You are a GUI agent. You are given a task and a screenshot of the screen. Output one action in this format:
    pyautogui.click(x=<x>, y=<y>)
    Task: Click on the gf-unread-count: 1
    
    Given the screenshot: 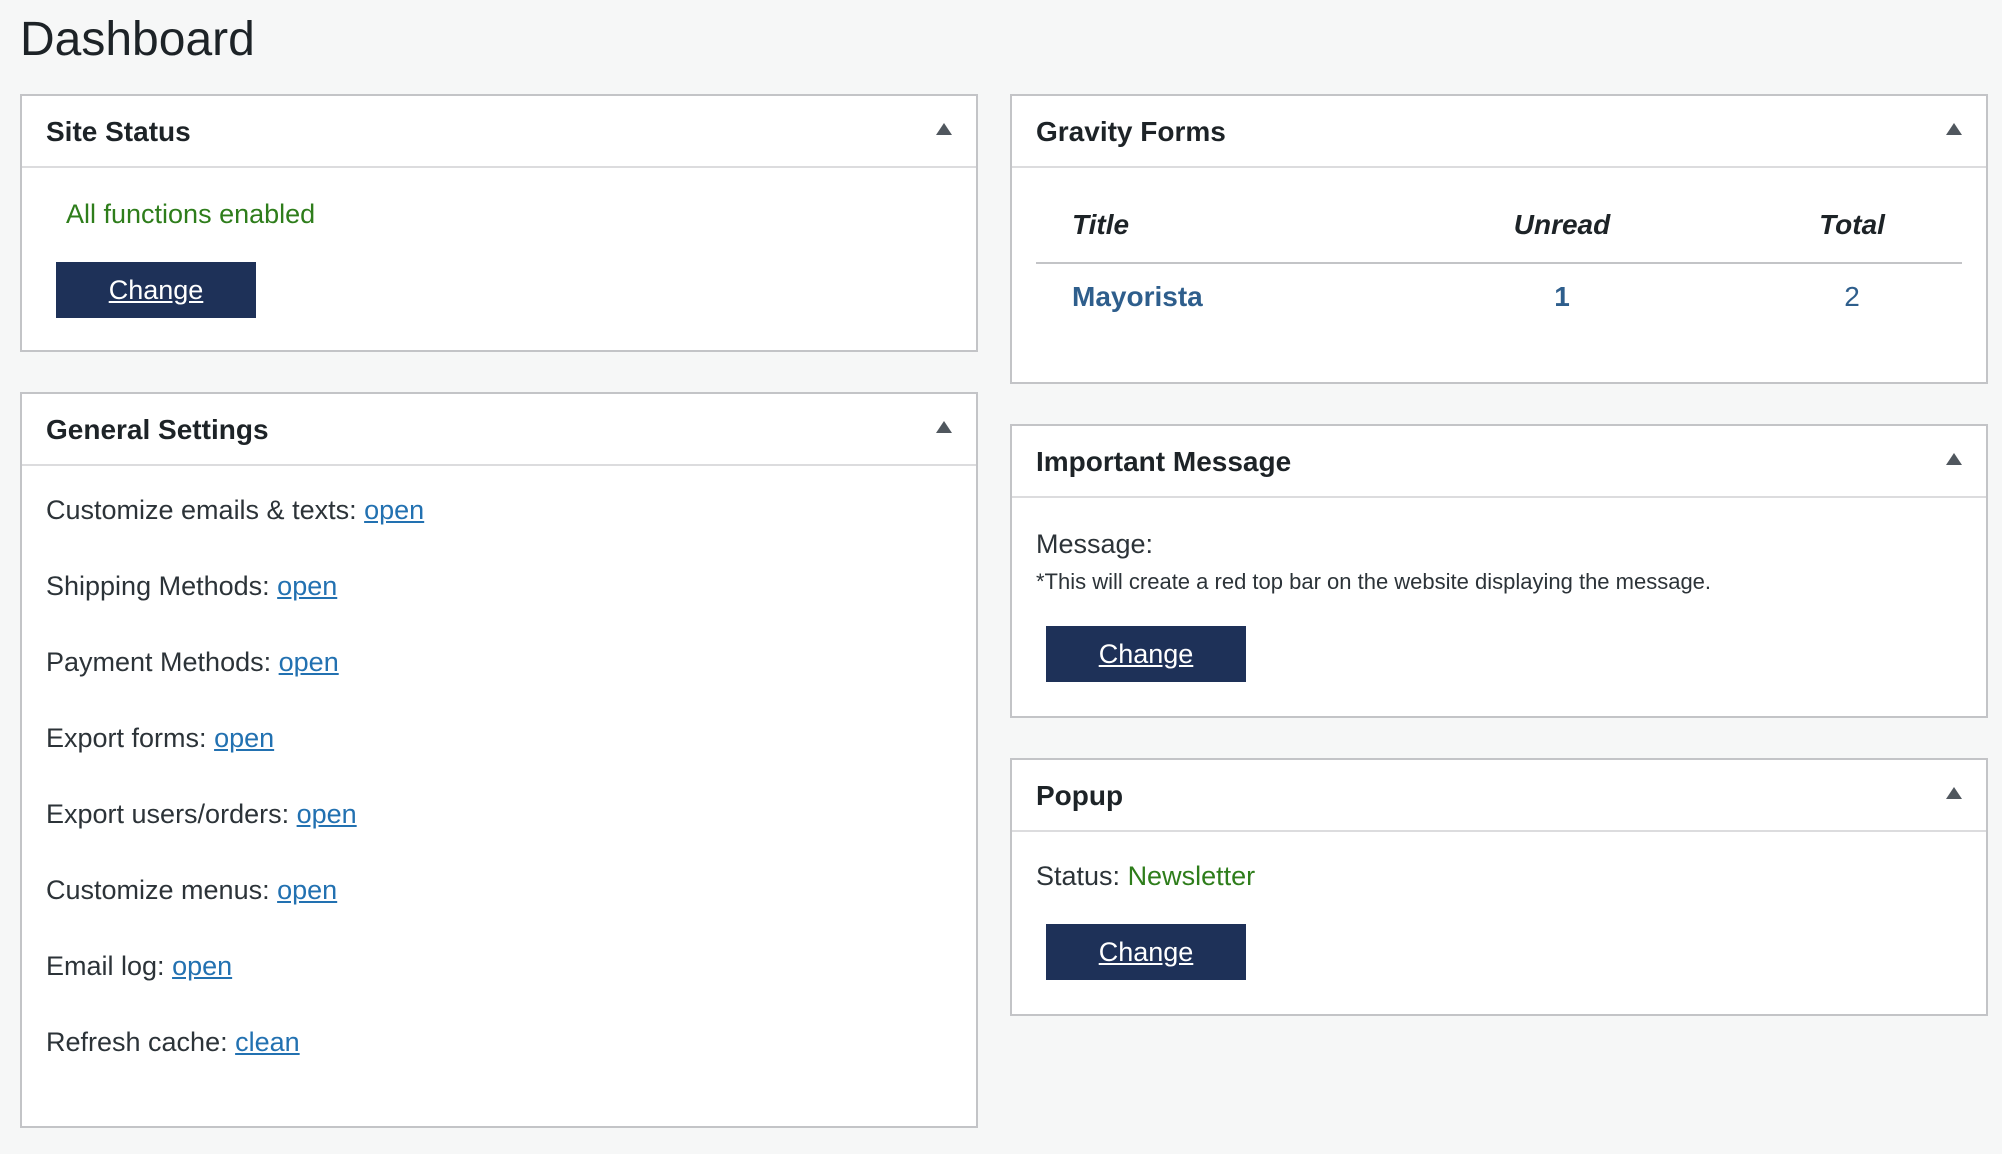 What is the action you would take?
    pyautogui.click(x=1562, y=297)
    